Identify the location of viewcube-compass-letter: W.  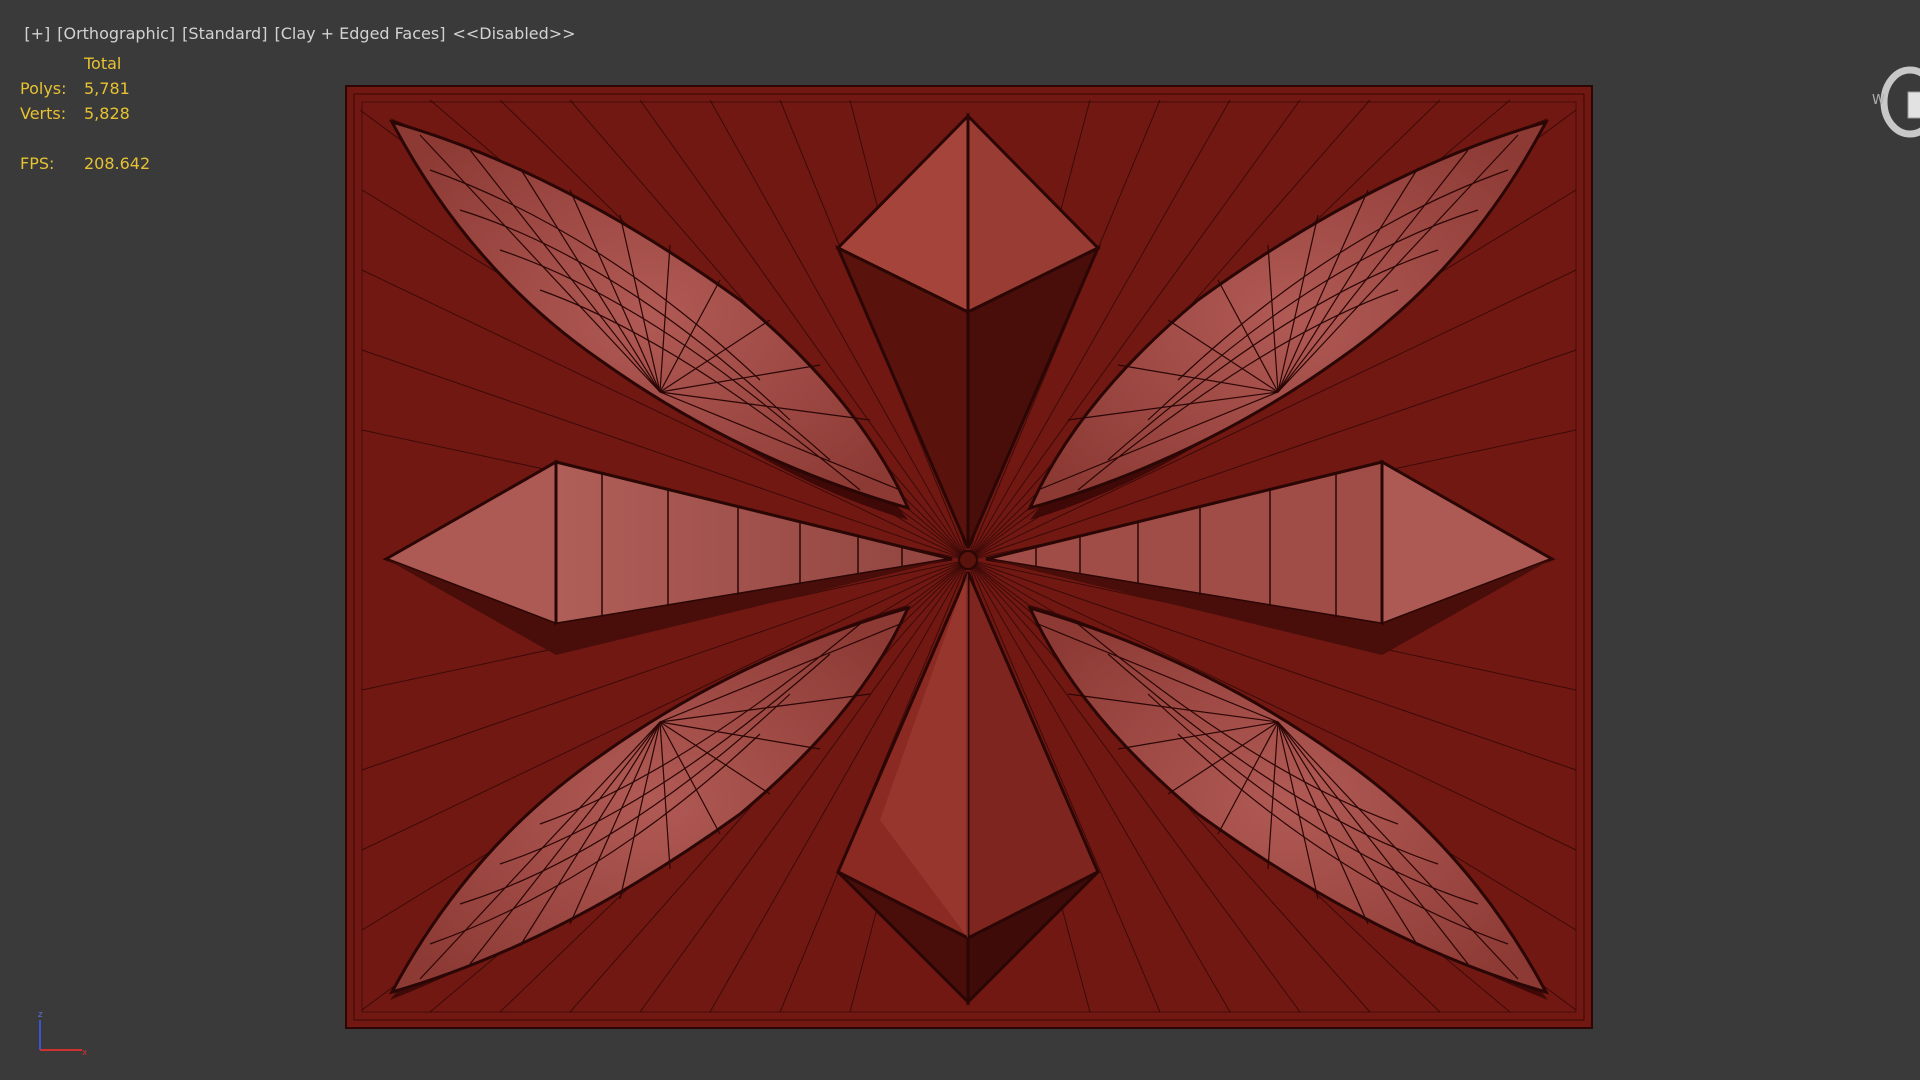
(1878, 100).